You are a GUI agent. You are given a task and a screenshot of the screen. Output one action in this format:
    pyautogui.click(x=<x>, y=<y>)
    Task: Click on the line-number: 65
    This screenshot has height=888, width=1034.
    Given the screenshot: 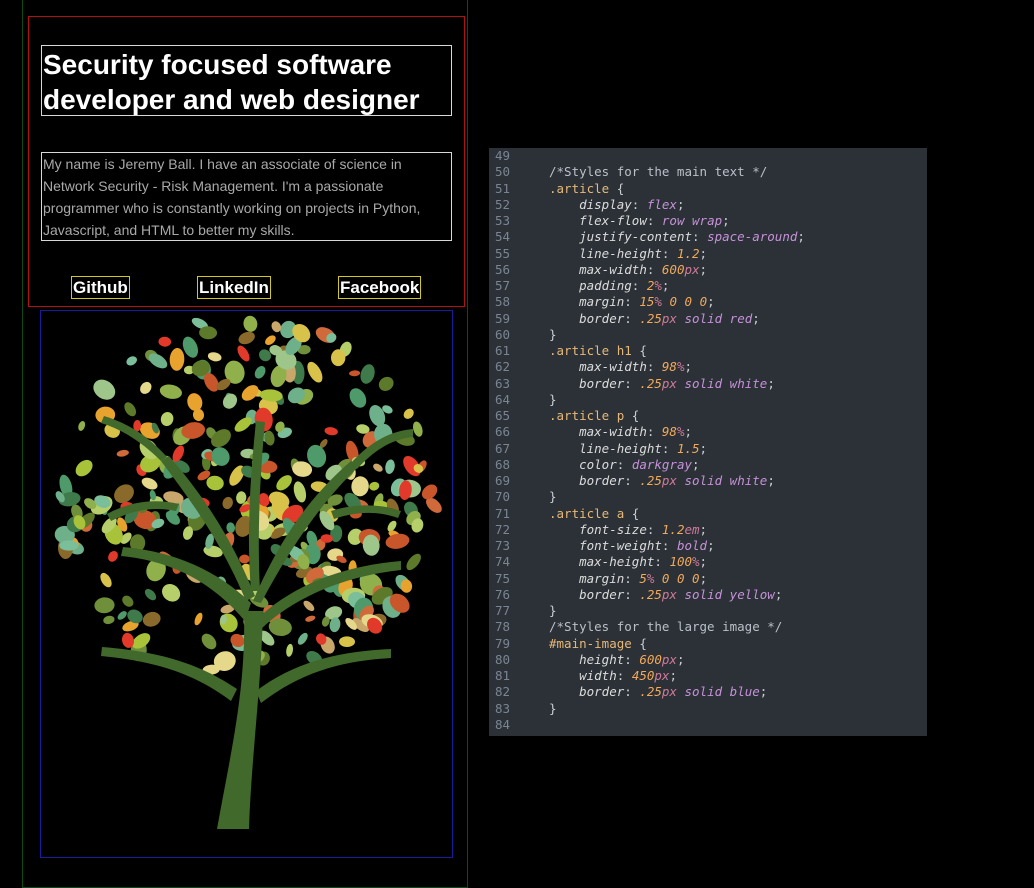 What is the action you would take?
    pyautogui.click(x=503, y=415)
    